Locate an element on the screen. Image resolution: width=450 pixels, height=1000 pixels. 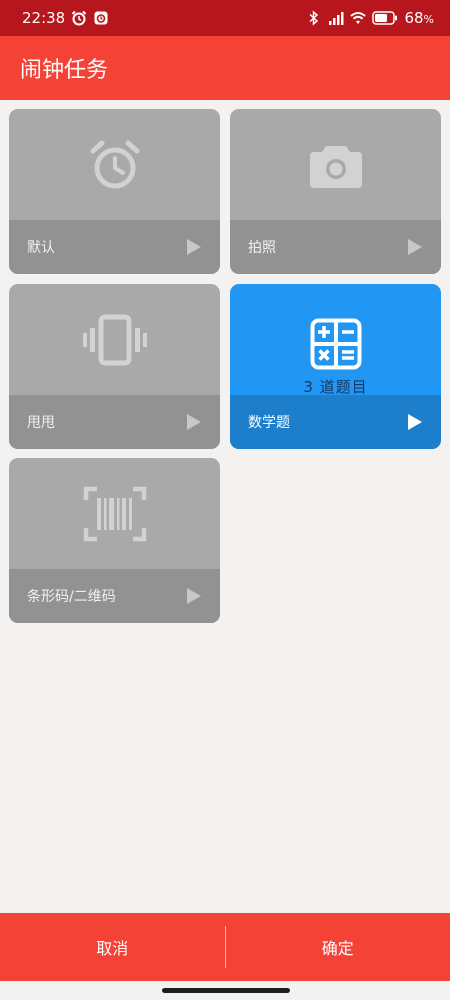
bottom-action-bar: 取消 确定 is located at coordinates (225, 947).